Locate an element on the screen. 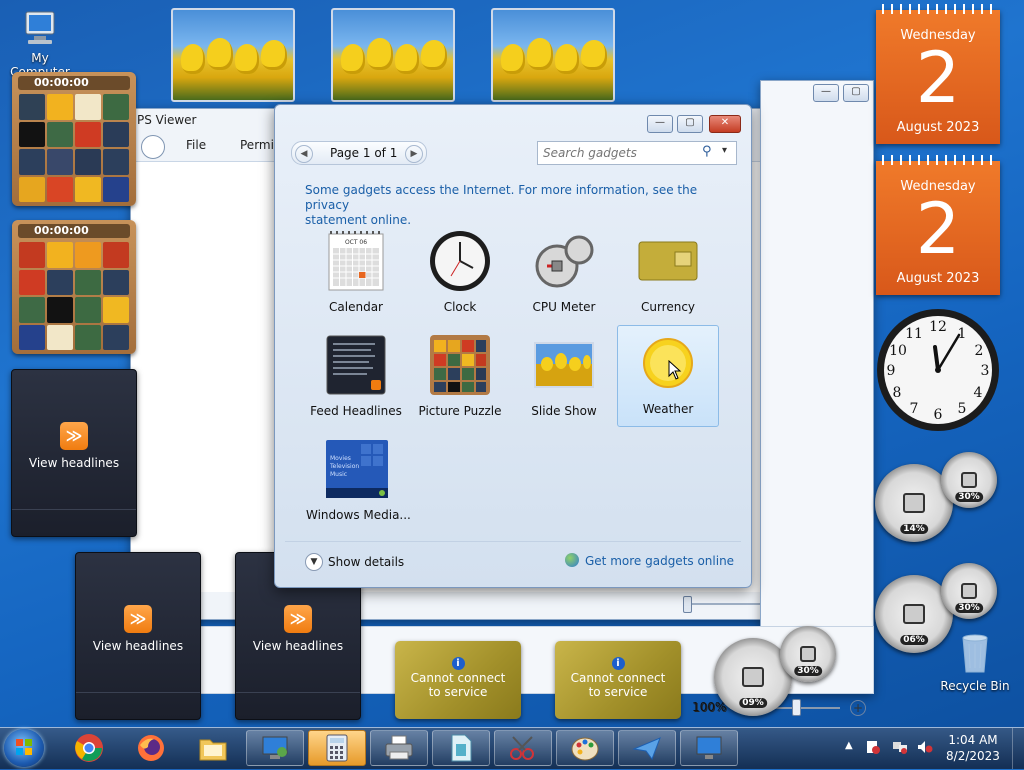 The width and height of the screenshot is (1024, 770). taskbar-paint is located at coordinates (585, 748).